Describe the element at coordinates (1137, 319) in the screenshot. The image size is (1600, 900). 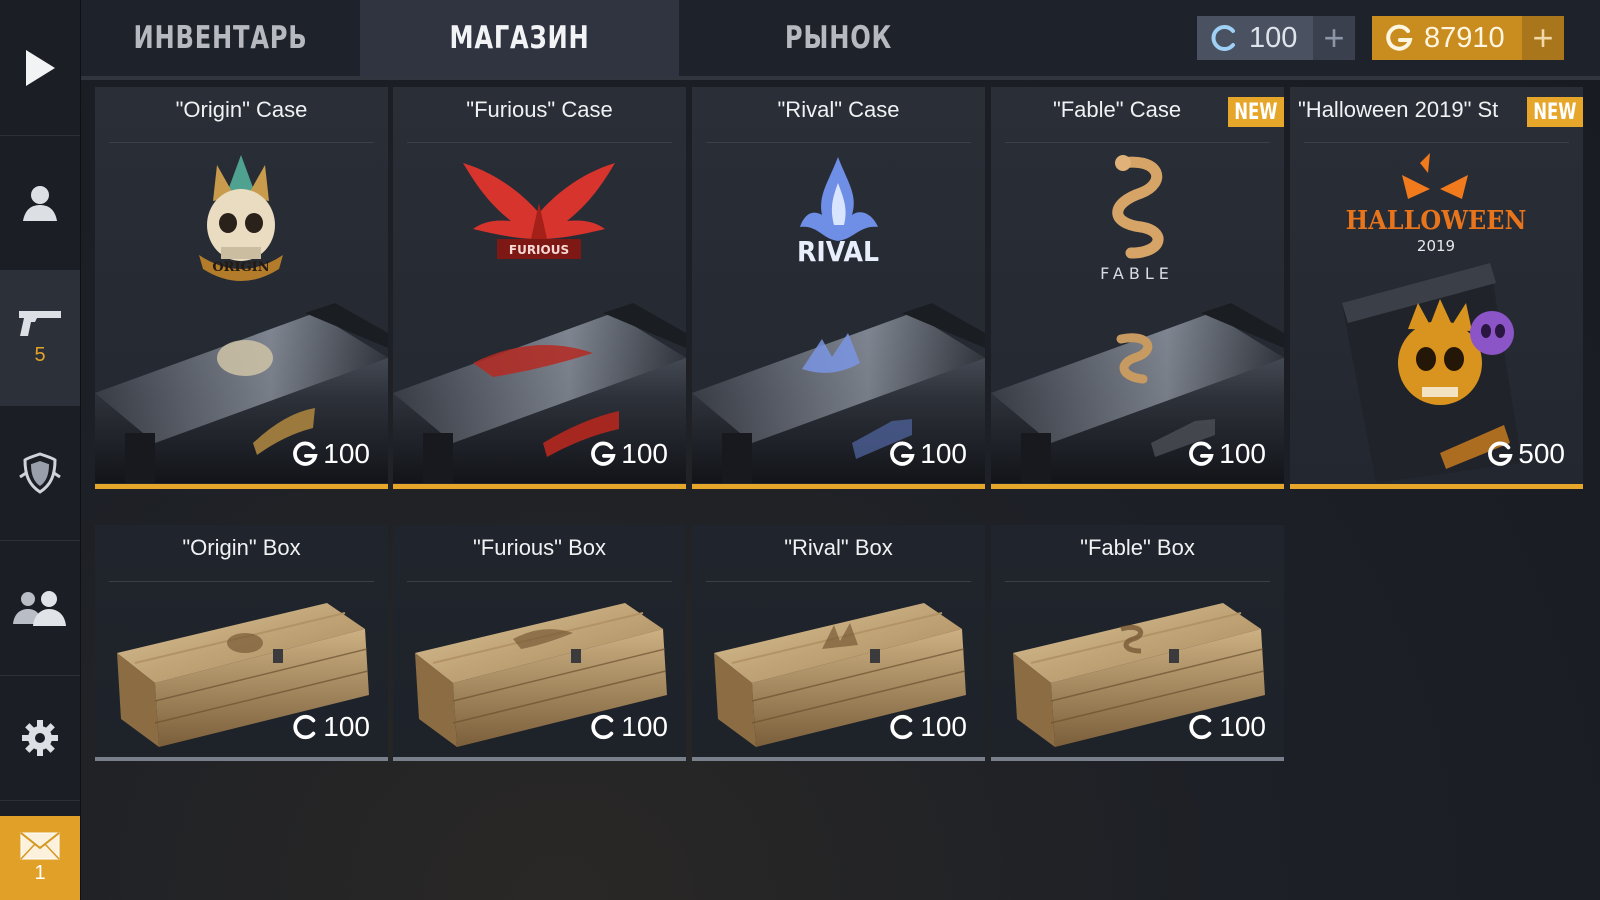
I see `fable-case-image: FABLE` at that location.